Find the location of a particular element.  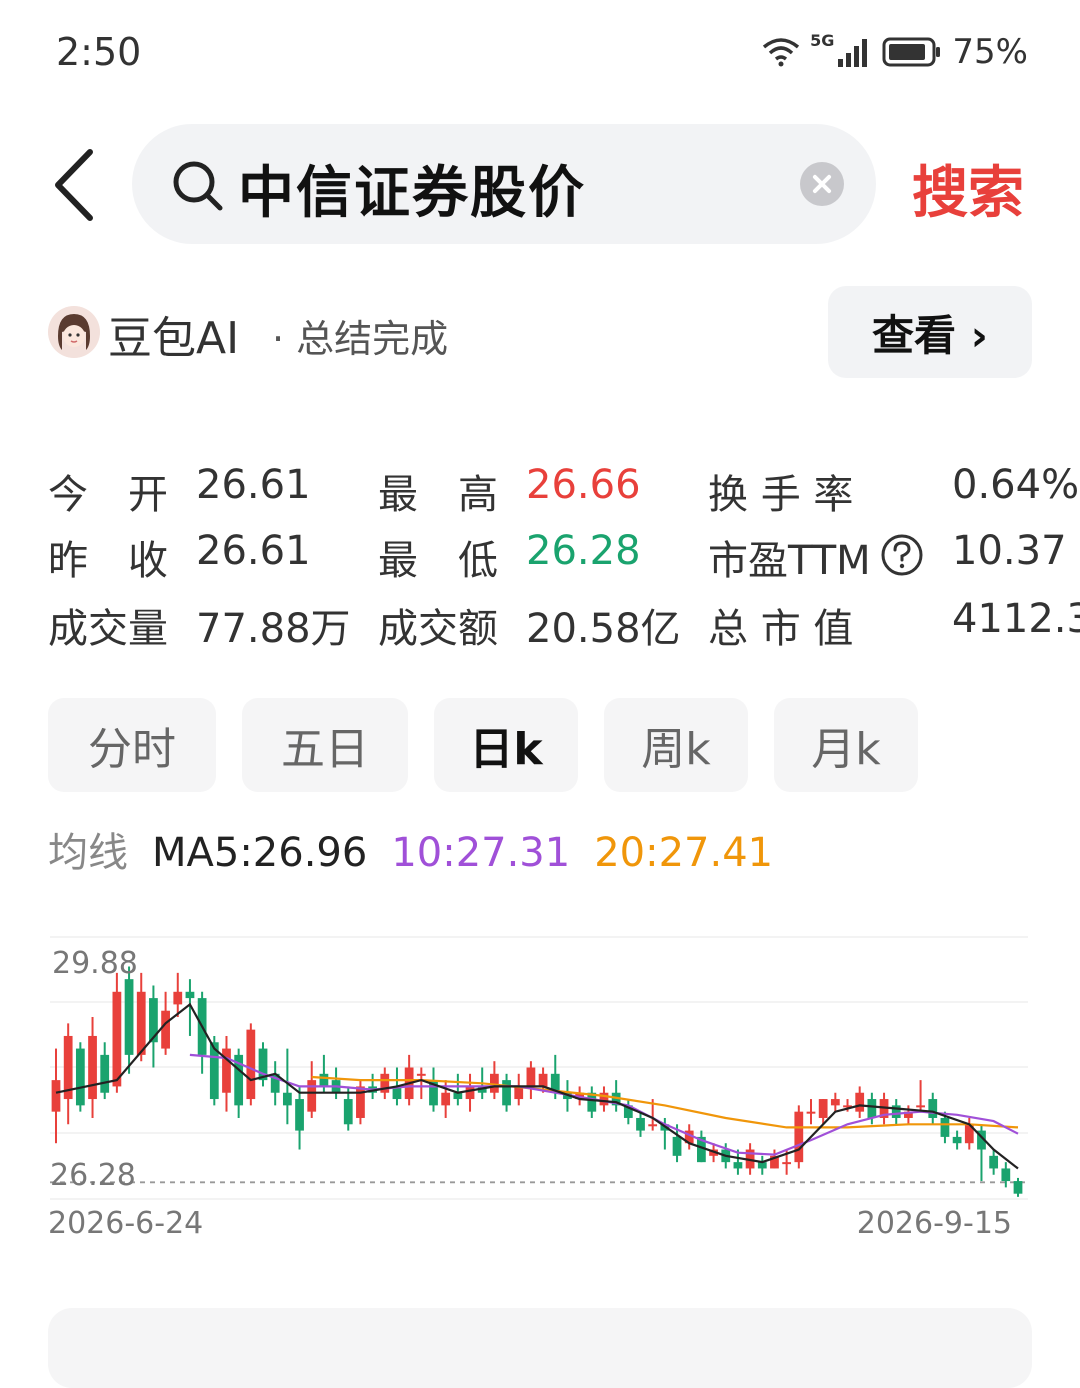

search-icon is located at coordinates (198, 186).